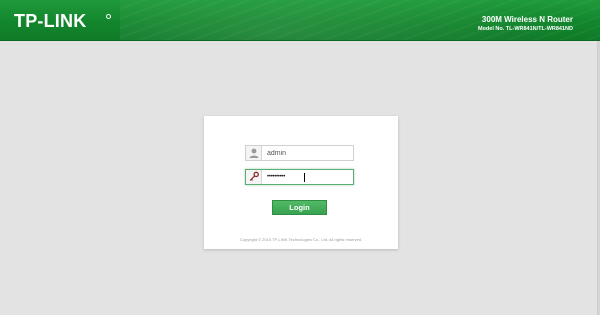 The width and height of the screenshot is (600, 315). I want to click on username-input, so click(308, 153).